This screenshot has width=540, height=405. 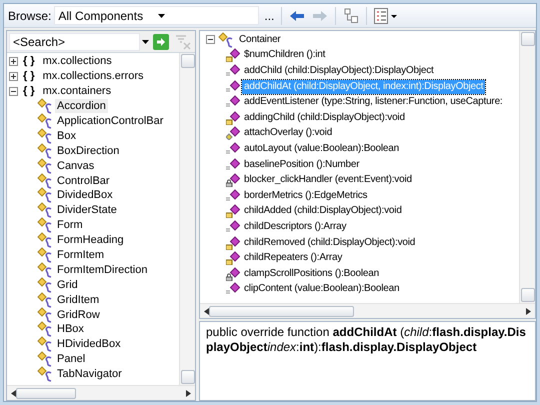 What do you see at coordinates (77, 91) in the screenshot?
I see `package-item: mx.containers` at bounding box center [77, 91].